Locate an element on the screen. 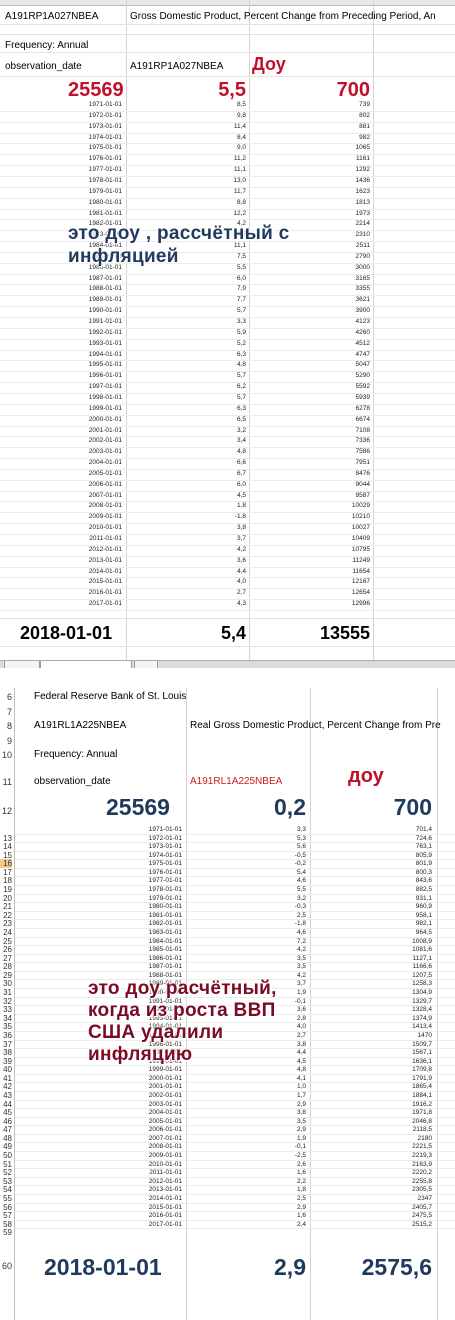 Image resolution: width=455 pixels, height=1320 pixels. table-cell-dow: 763,1 is located at coordinates (391, 847).